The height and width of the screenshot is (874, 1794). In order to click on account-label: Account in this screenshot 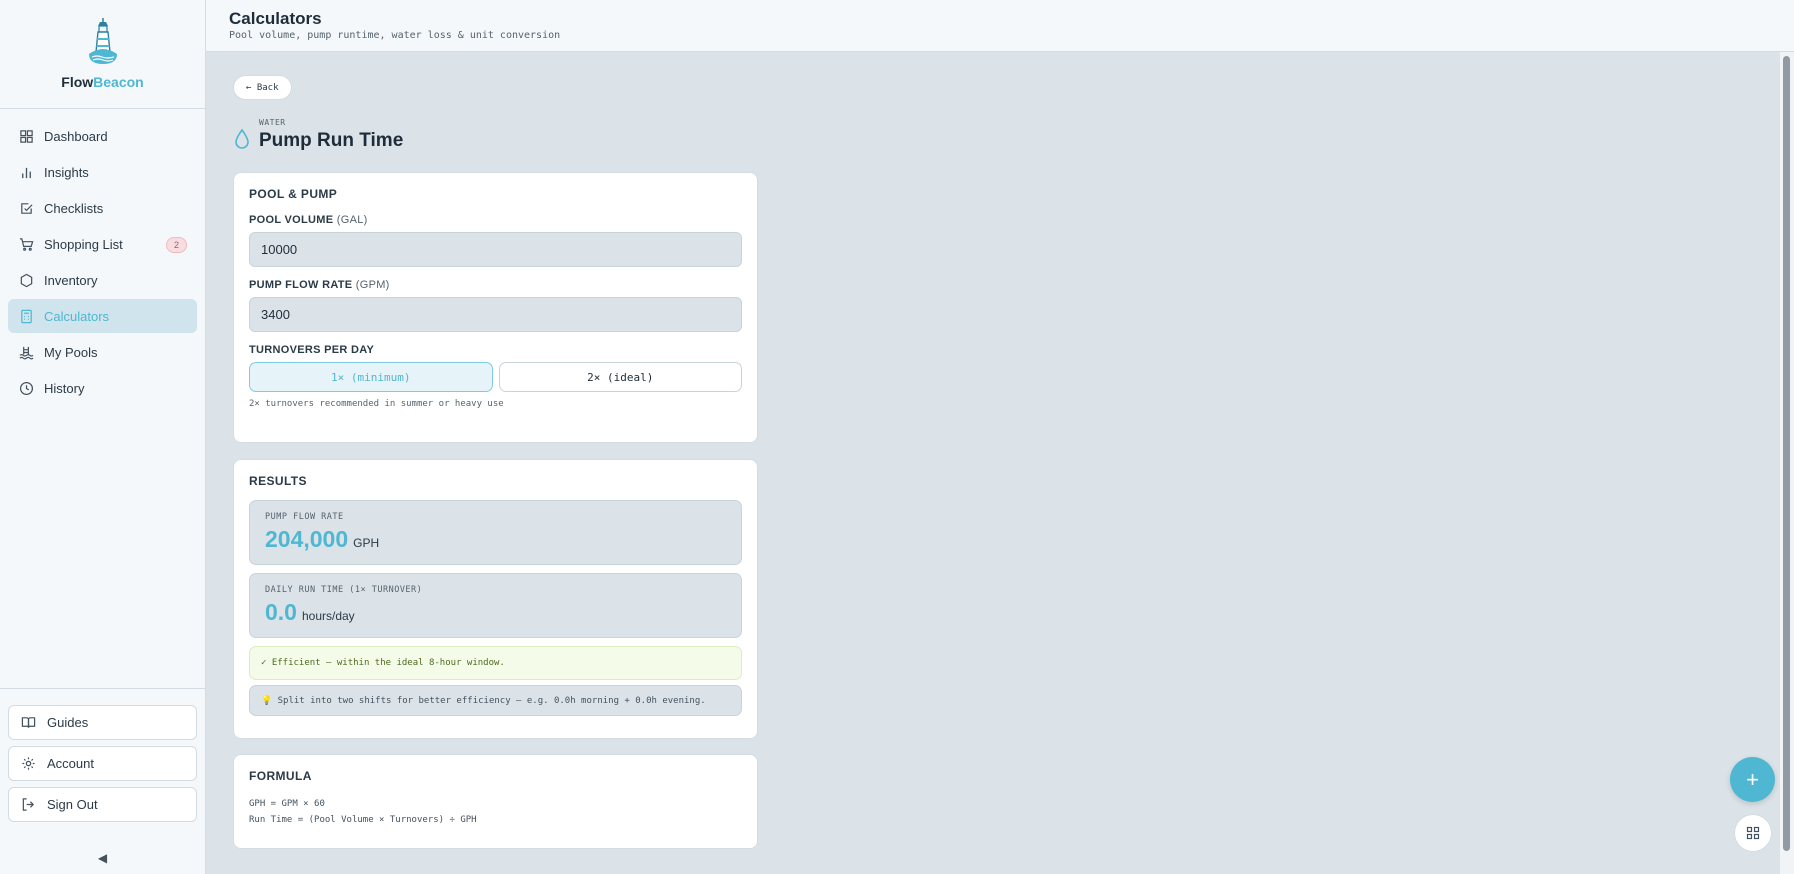, I will do `click(70, 763)`.